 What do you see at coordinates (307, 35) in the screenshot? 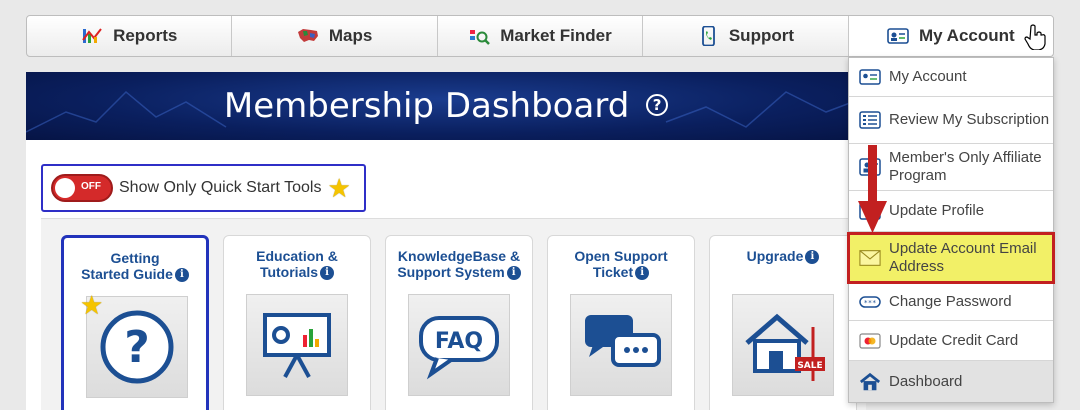
I see `usa-map-icon` at bounding box center [307, 35].